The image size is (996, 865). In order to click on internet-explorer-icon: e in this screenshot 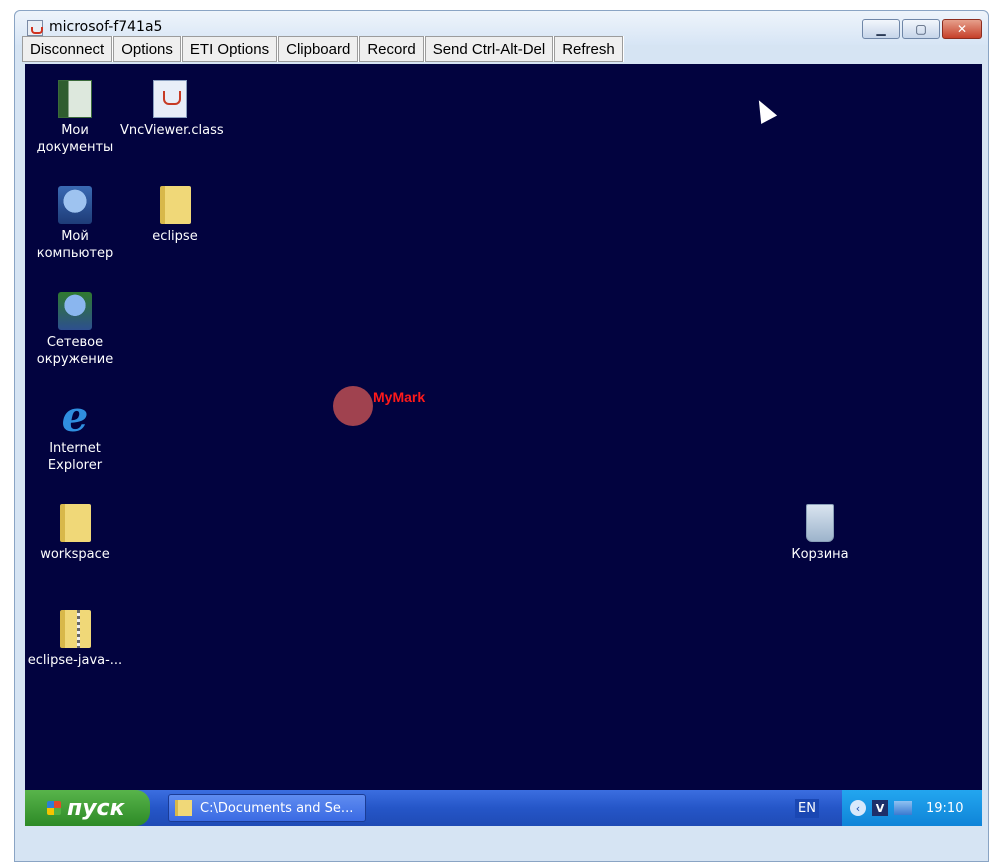, I will do `click(75, 416)`.